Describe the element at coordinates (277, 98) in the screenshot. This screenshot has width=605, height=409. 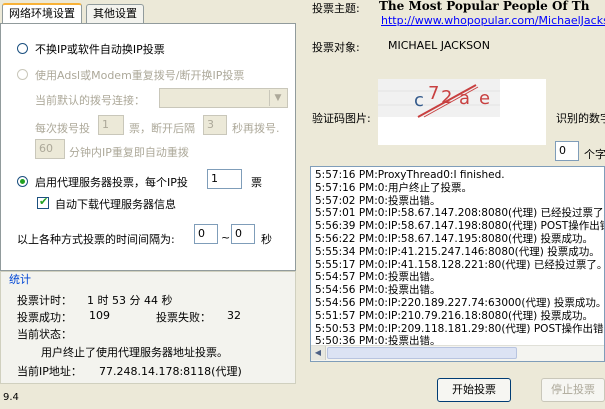
I see `chevron-down-icon: ▼` at that location.